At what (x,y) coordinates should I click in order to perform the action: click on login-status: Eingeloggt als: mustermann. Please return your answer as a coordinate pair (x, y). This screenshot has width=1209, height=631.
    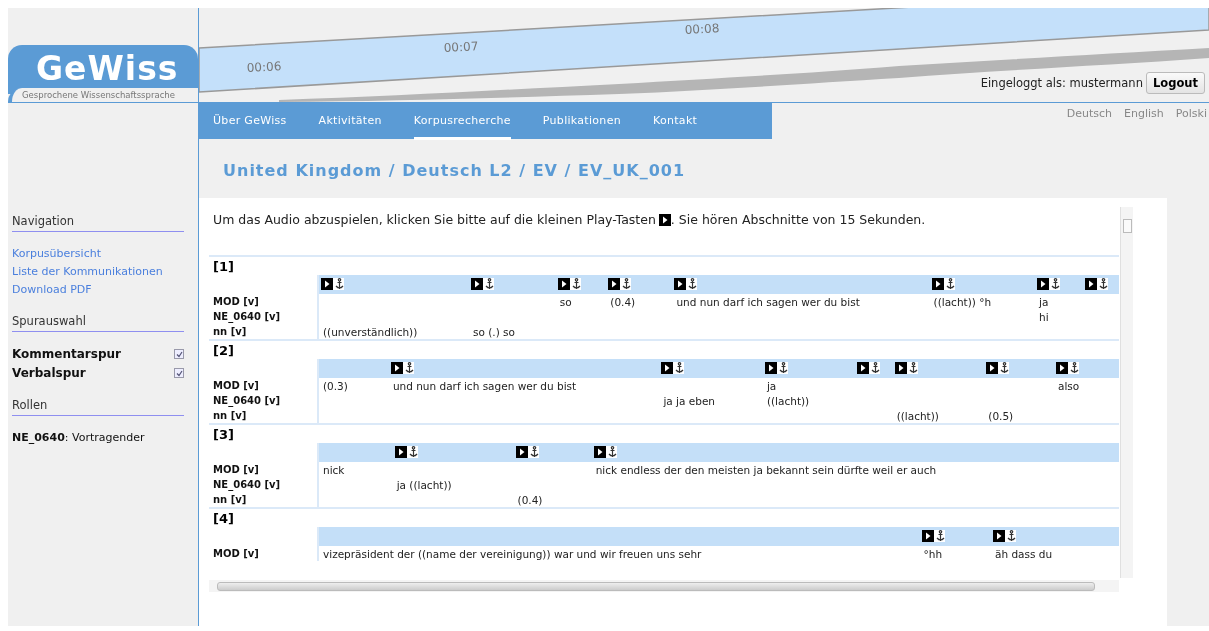
    Looking at the image, I should click on (1061, 83).